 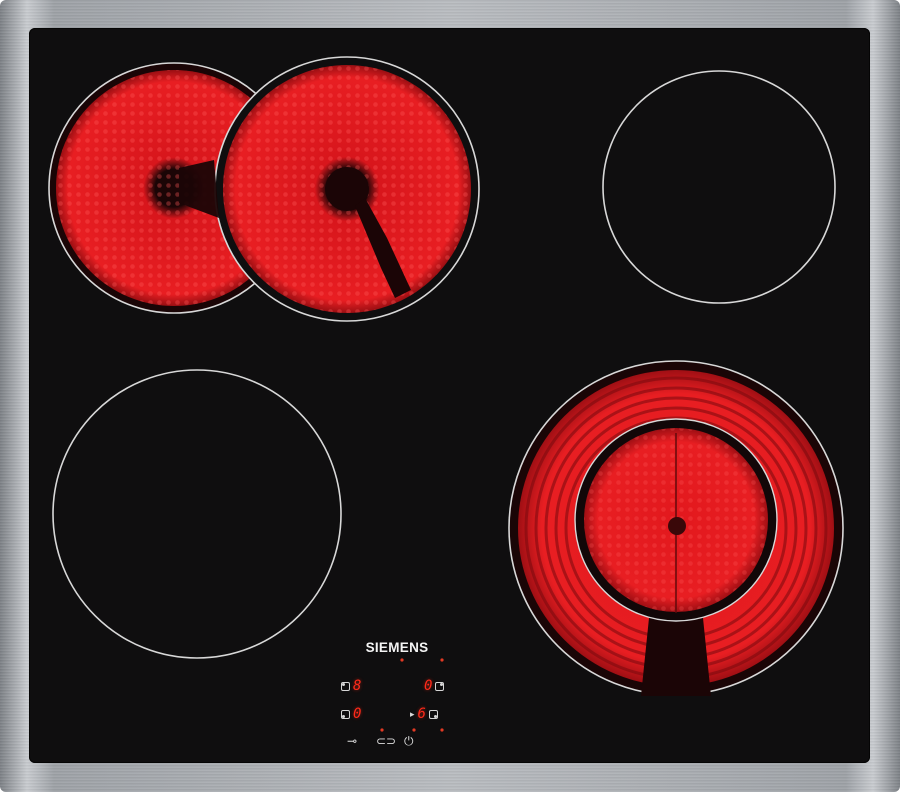 What do you see at coordinates (352, 741) in the screenshot?
I see `key-lock-icon: ⊸` at bounding box center [352, 741].